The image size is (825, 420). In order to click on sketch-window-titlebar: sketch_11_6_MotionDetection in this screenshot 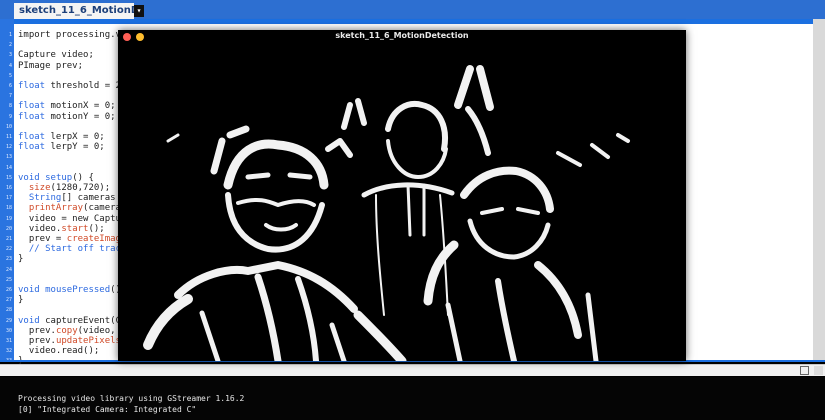, I will do `click(402, 37)`.